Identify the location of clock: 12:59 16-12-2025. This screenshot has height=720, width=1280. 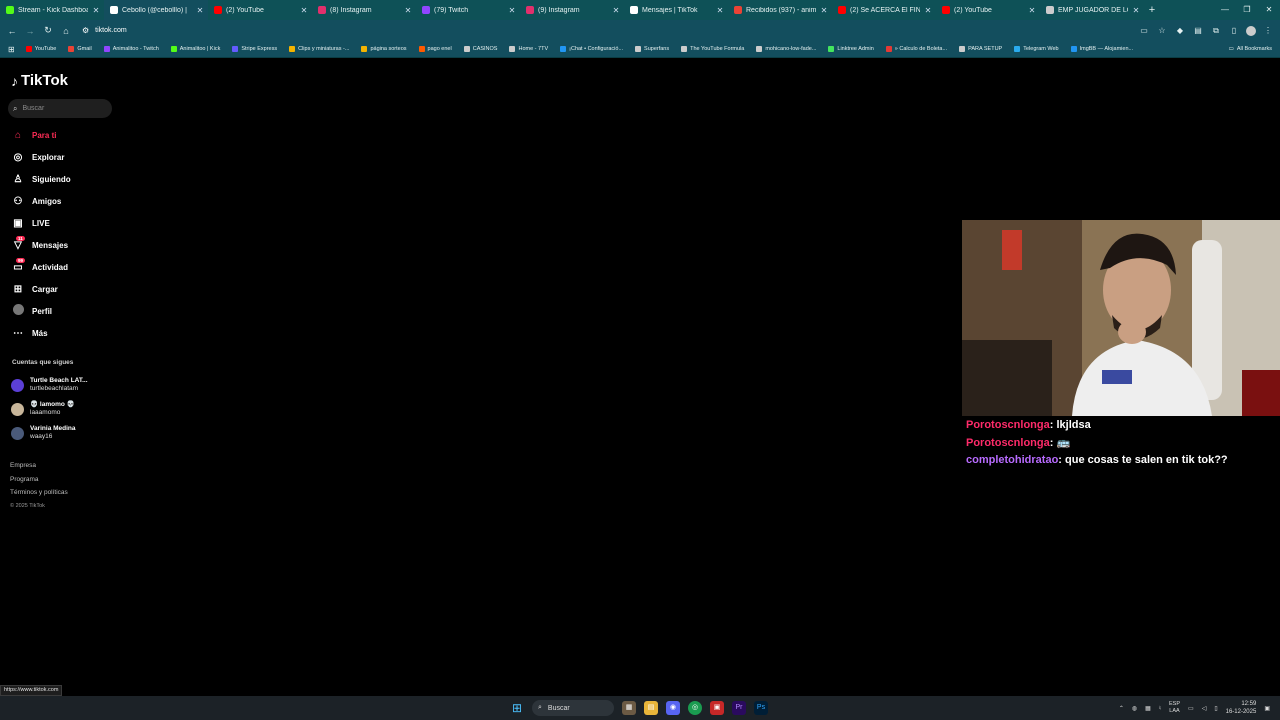
(1241, 708).